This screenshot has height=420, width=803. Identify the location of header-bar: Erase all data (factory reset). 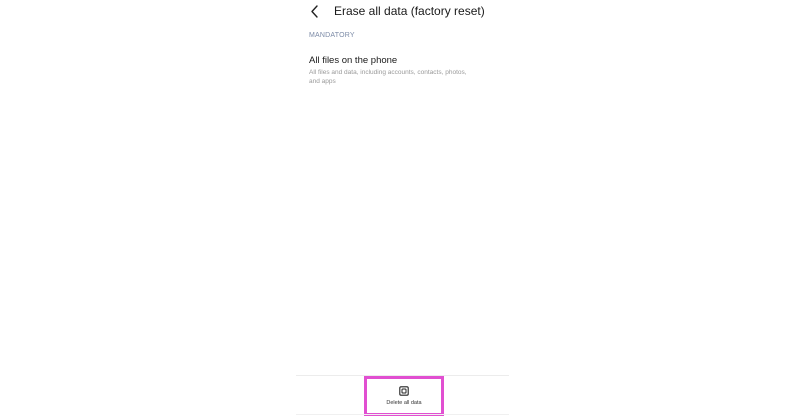
(402, 12).